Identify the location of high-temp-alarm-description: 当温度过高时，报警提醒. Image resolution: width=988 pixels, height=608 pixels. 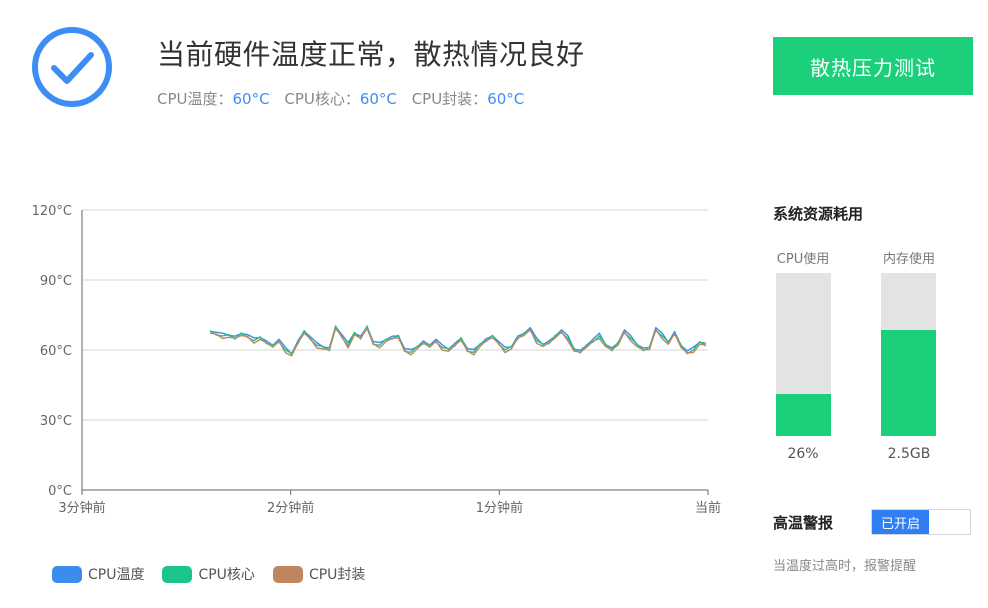
(845, 566).